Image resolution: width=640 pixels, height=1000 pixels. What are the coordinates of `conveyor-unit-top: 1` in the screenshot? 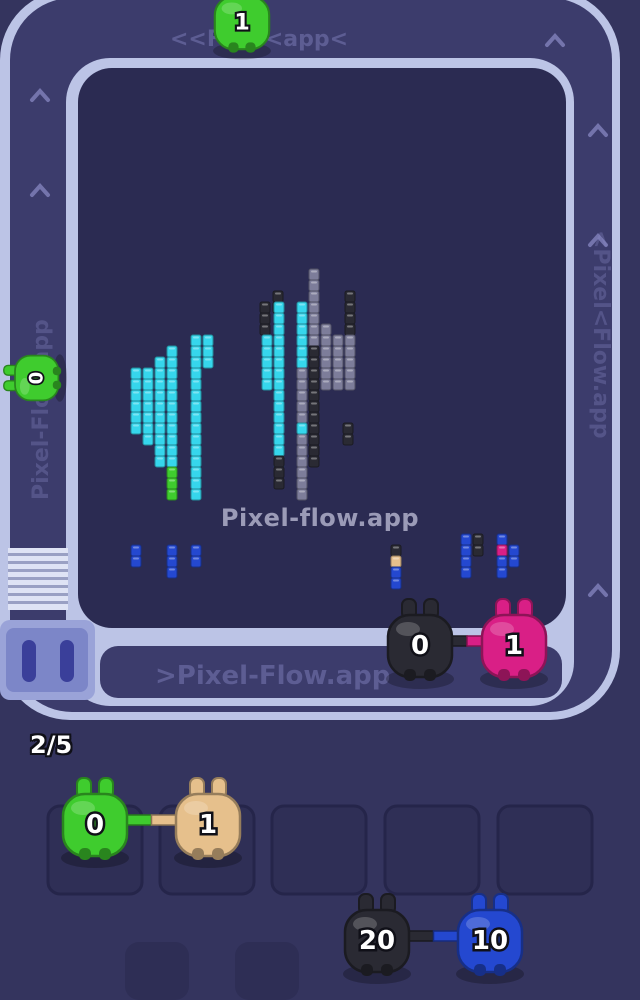 It's located at (242, 30).